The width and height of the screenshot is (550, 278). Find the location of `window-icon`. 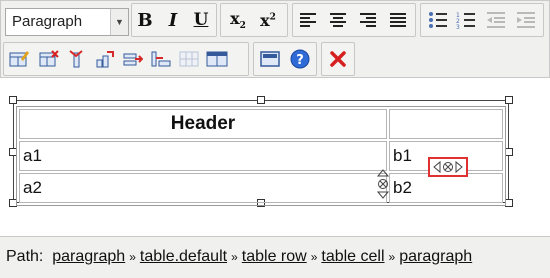

window-icon is located at coordinates (270, 59).